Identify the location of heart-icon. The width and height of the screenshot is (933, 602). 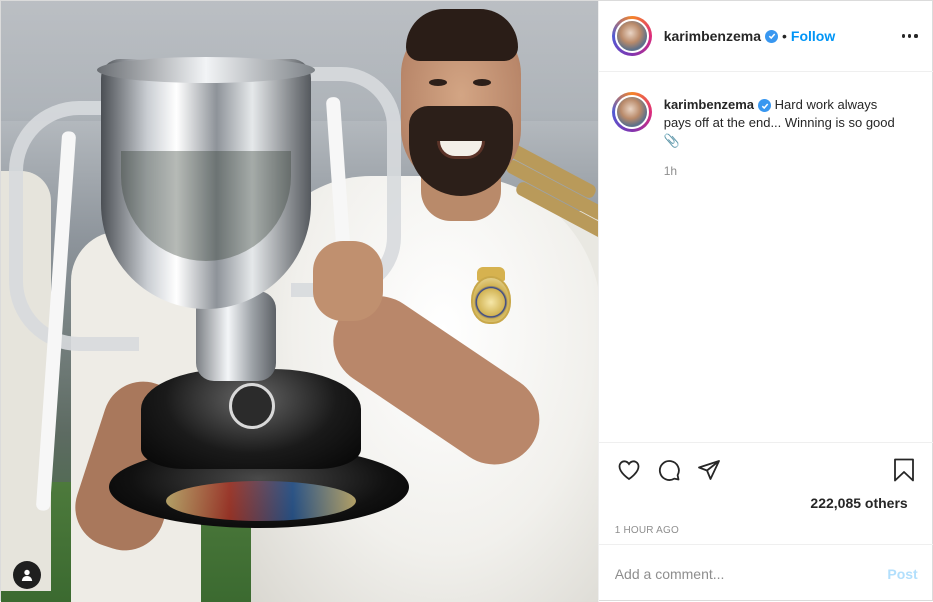
(629, 470).